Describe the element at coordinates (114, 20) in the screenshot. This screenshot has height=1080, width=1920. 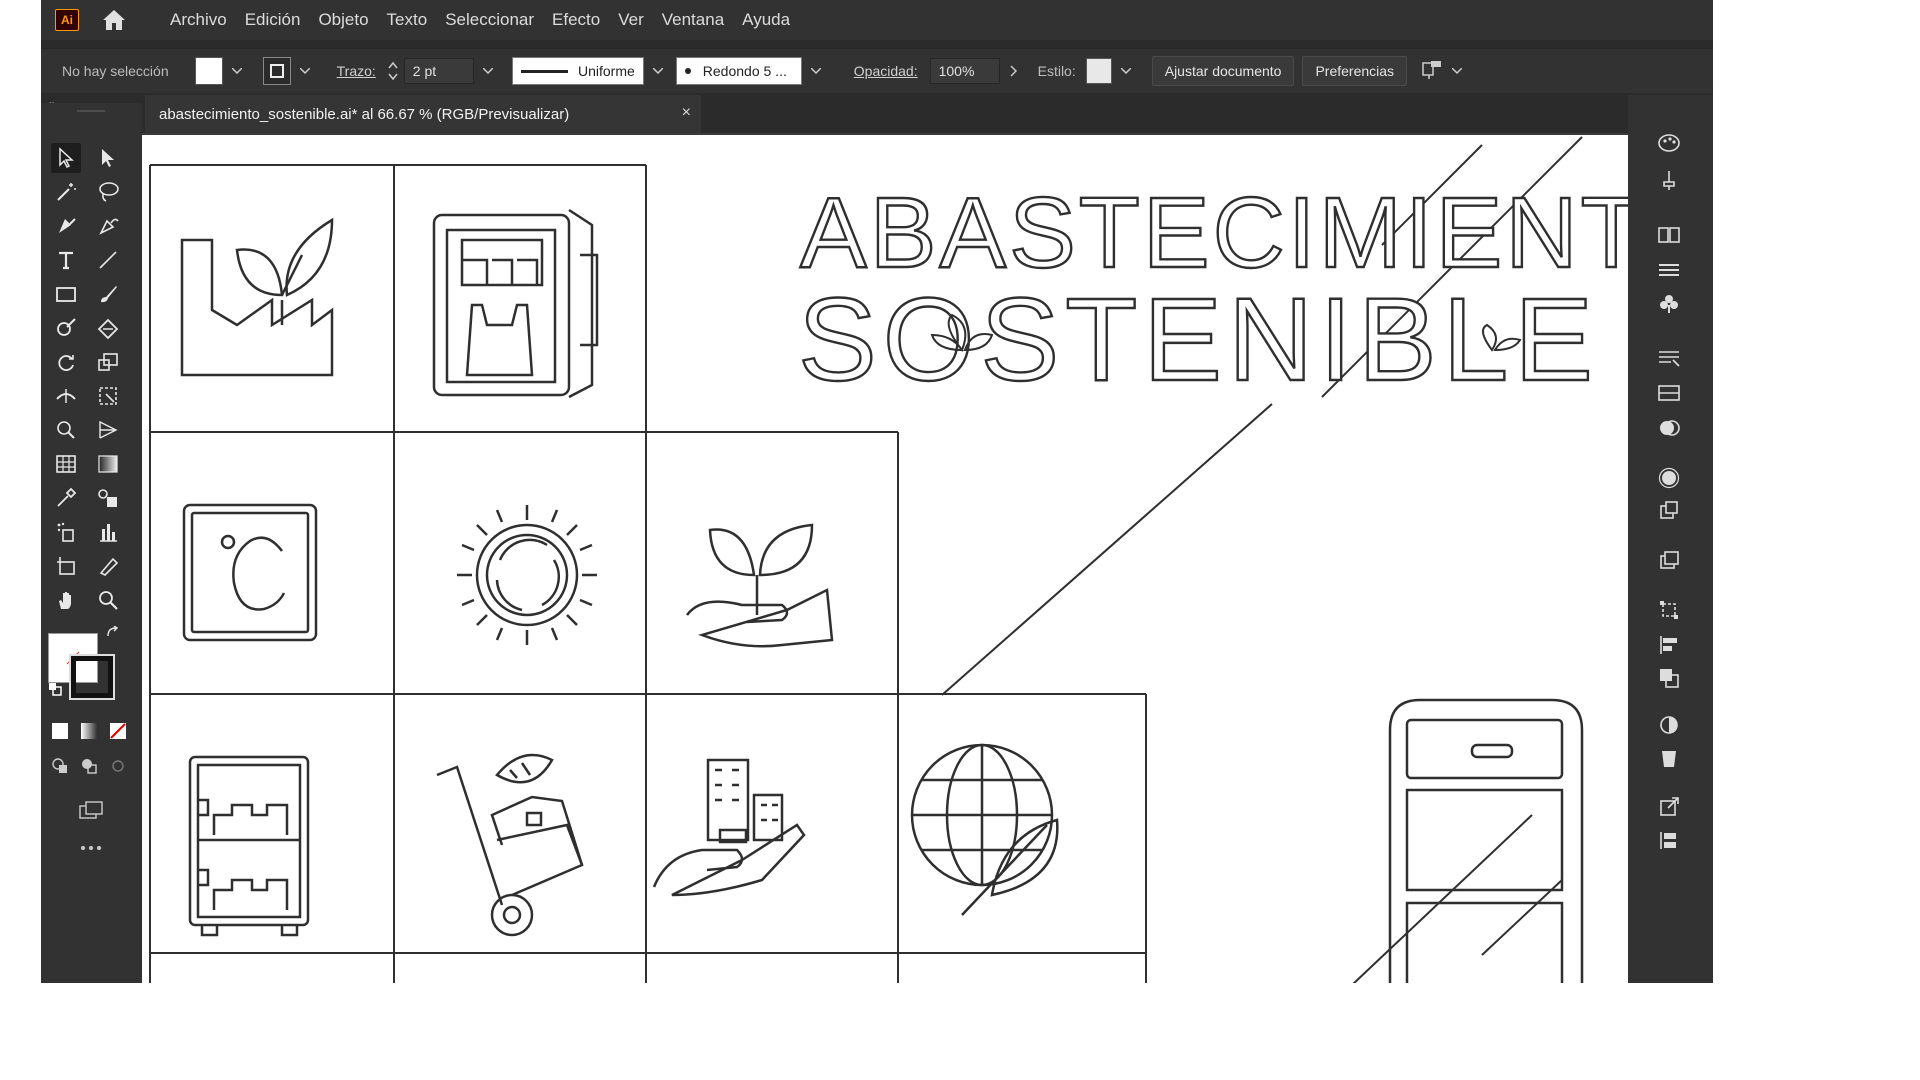
I see `home-icon` at that location.